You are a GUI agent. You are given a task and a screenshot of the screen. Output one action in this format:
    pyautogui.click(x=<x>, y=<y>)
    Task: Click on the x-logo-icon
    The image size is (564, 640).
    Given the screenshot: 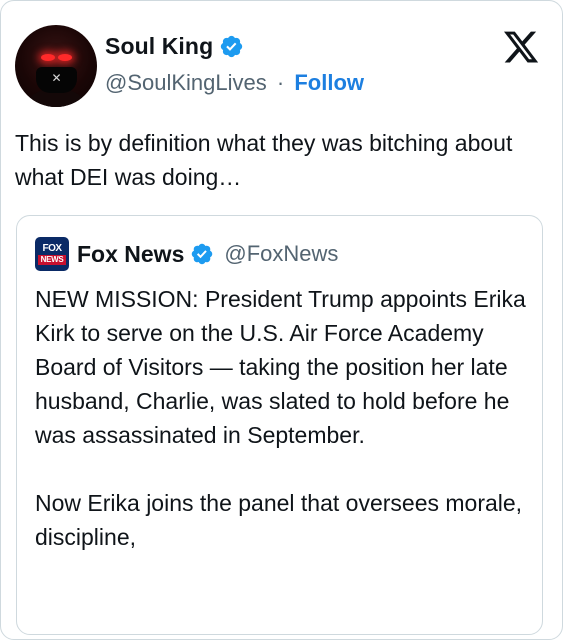 What is the action you would take?
    pyautogui.click(x=521, y=47)
    